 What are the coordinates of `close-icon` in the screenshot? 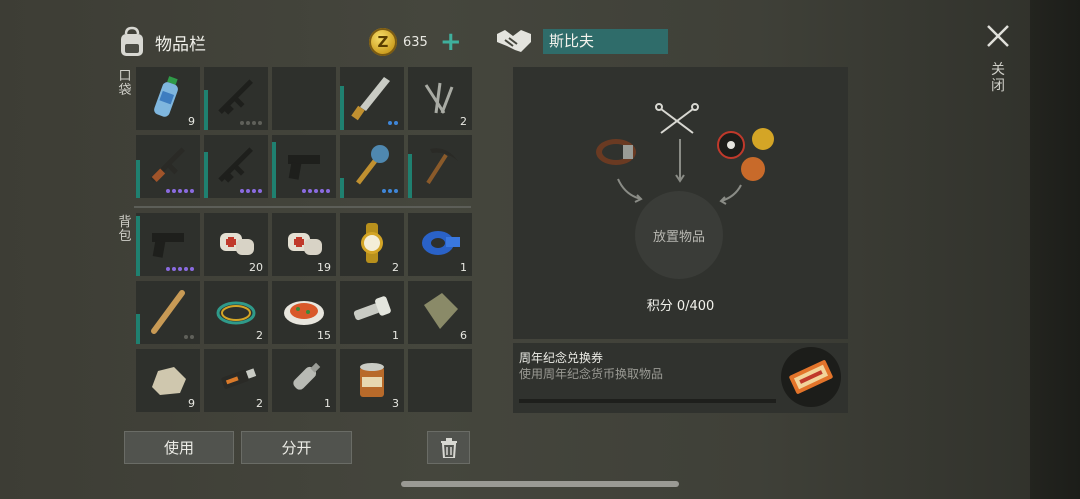 It's located at (998, 36).